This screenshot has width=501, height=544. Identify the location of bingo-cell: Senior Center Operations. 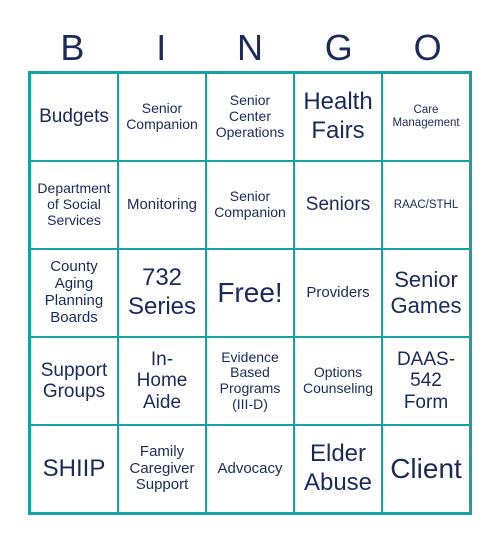
(250, 117).